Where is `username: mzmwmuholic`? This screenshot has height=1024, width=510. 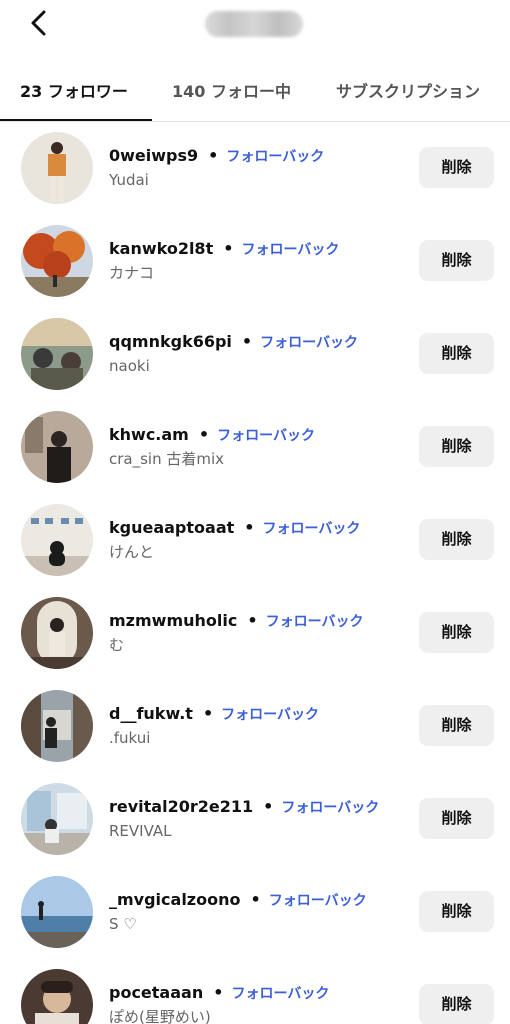 username: mzmwmuholic is located at coordinates (173, 620).